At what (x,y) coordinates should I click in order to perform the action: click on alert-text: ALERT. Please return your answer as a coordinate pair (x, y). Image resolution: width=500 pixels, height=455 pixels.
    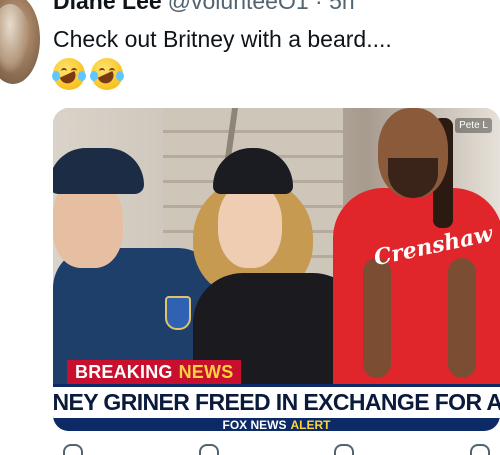
    Looking at the image, I should click on (310, 424).